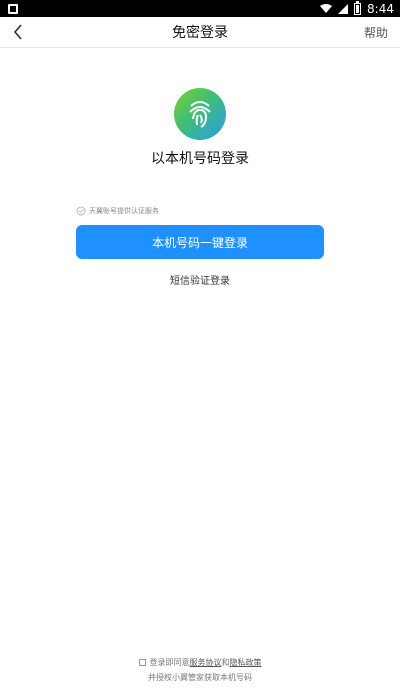 Image resolution: width=400 pixels, height=690 pixels. Describe the element at coordinates (81, 211) in the screenshot. I see `check-circle-icon` at that location.